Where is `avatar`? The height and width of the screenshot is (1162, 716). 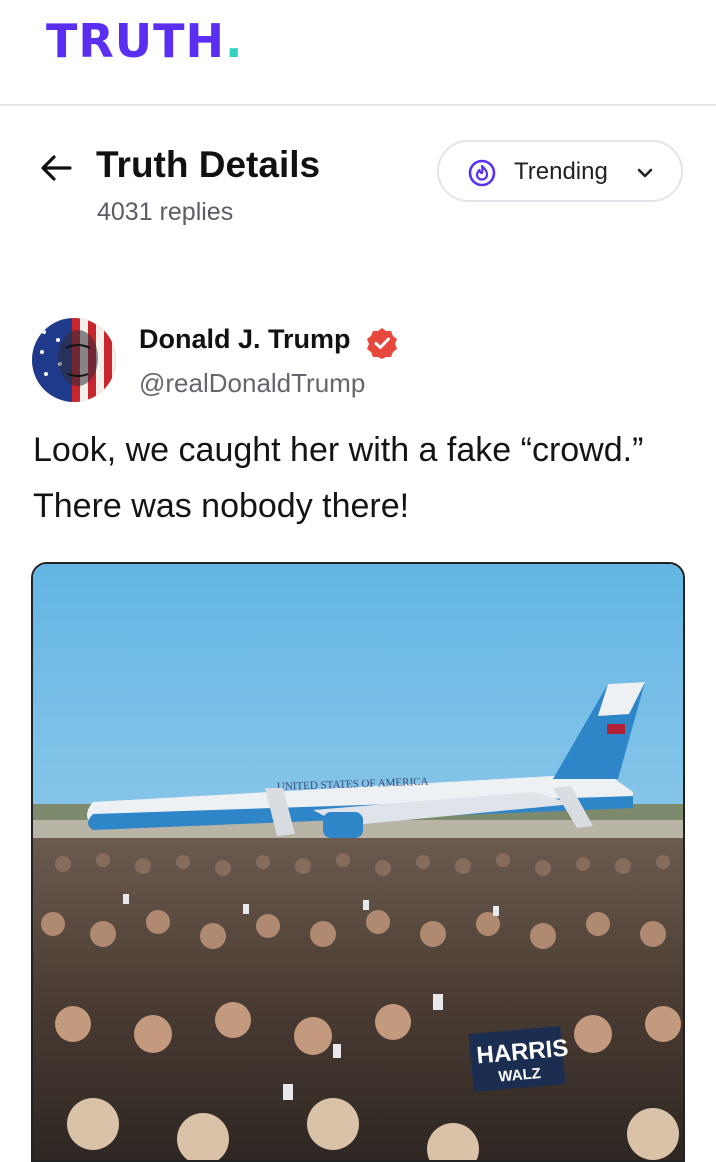 avatar is located at coordinates (74, 360).